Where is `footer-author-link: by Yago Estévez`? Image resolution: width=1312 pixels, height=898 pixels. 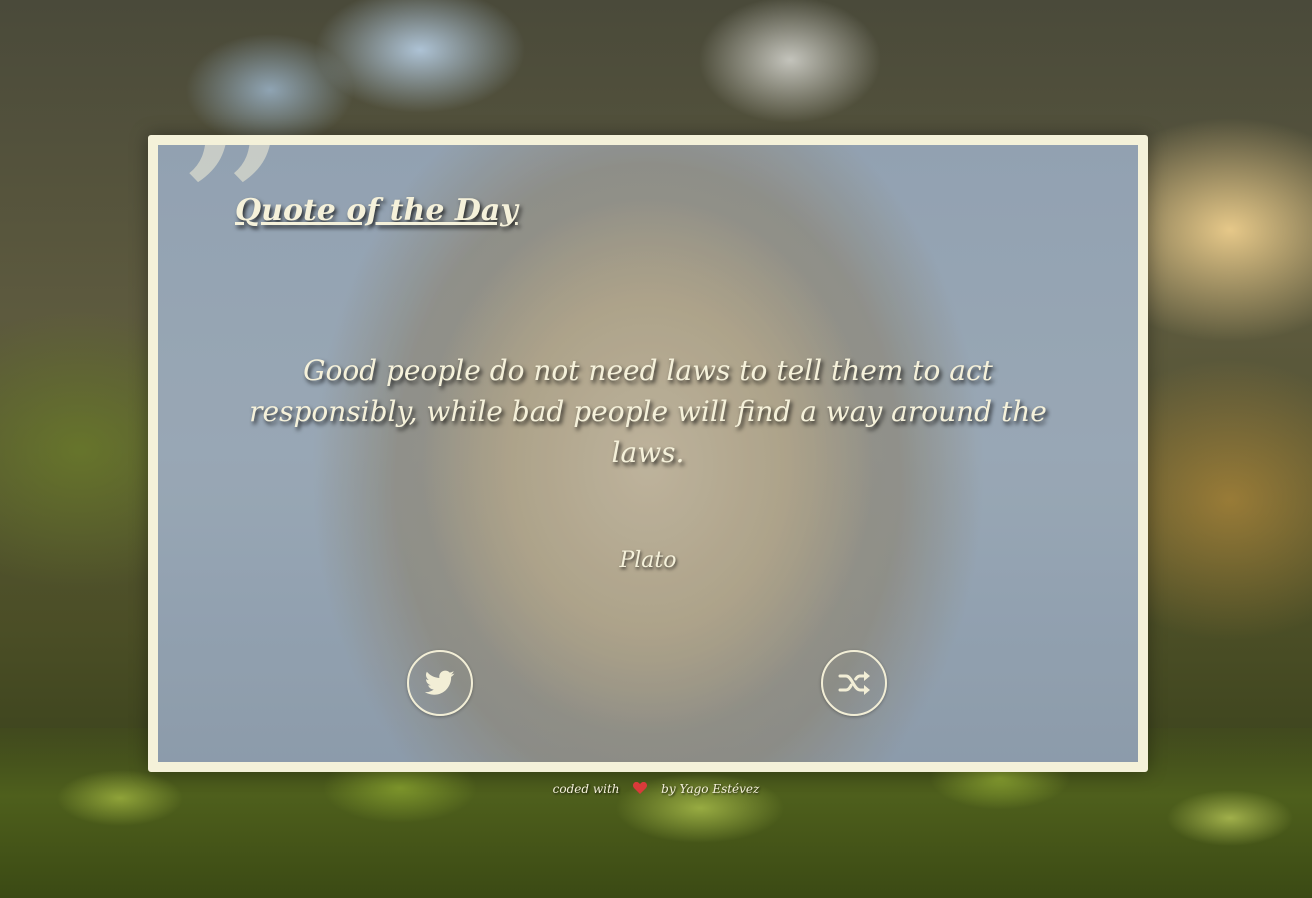 footer-author-link: by Yago Estévez is located at coordinates (710, 789).